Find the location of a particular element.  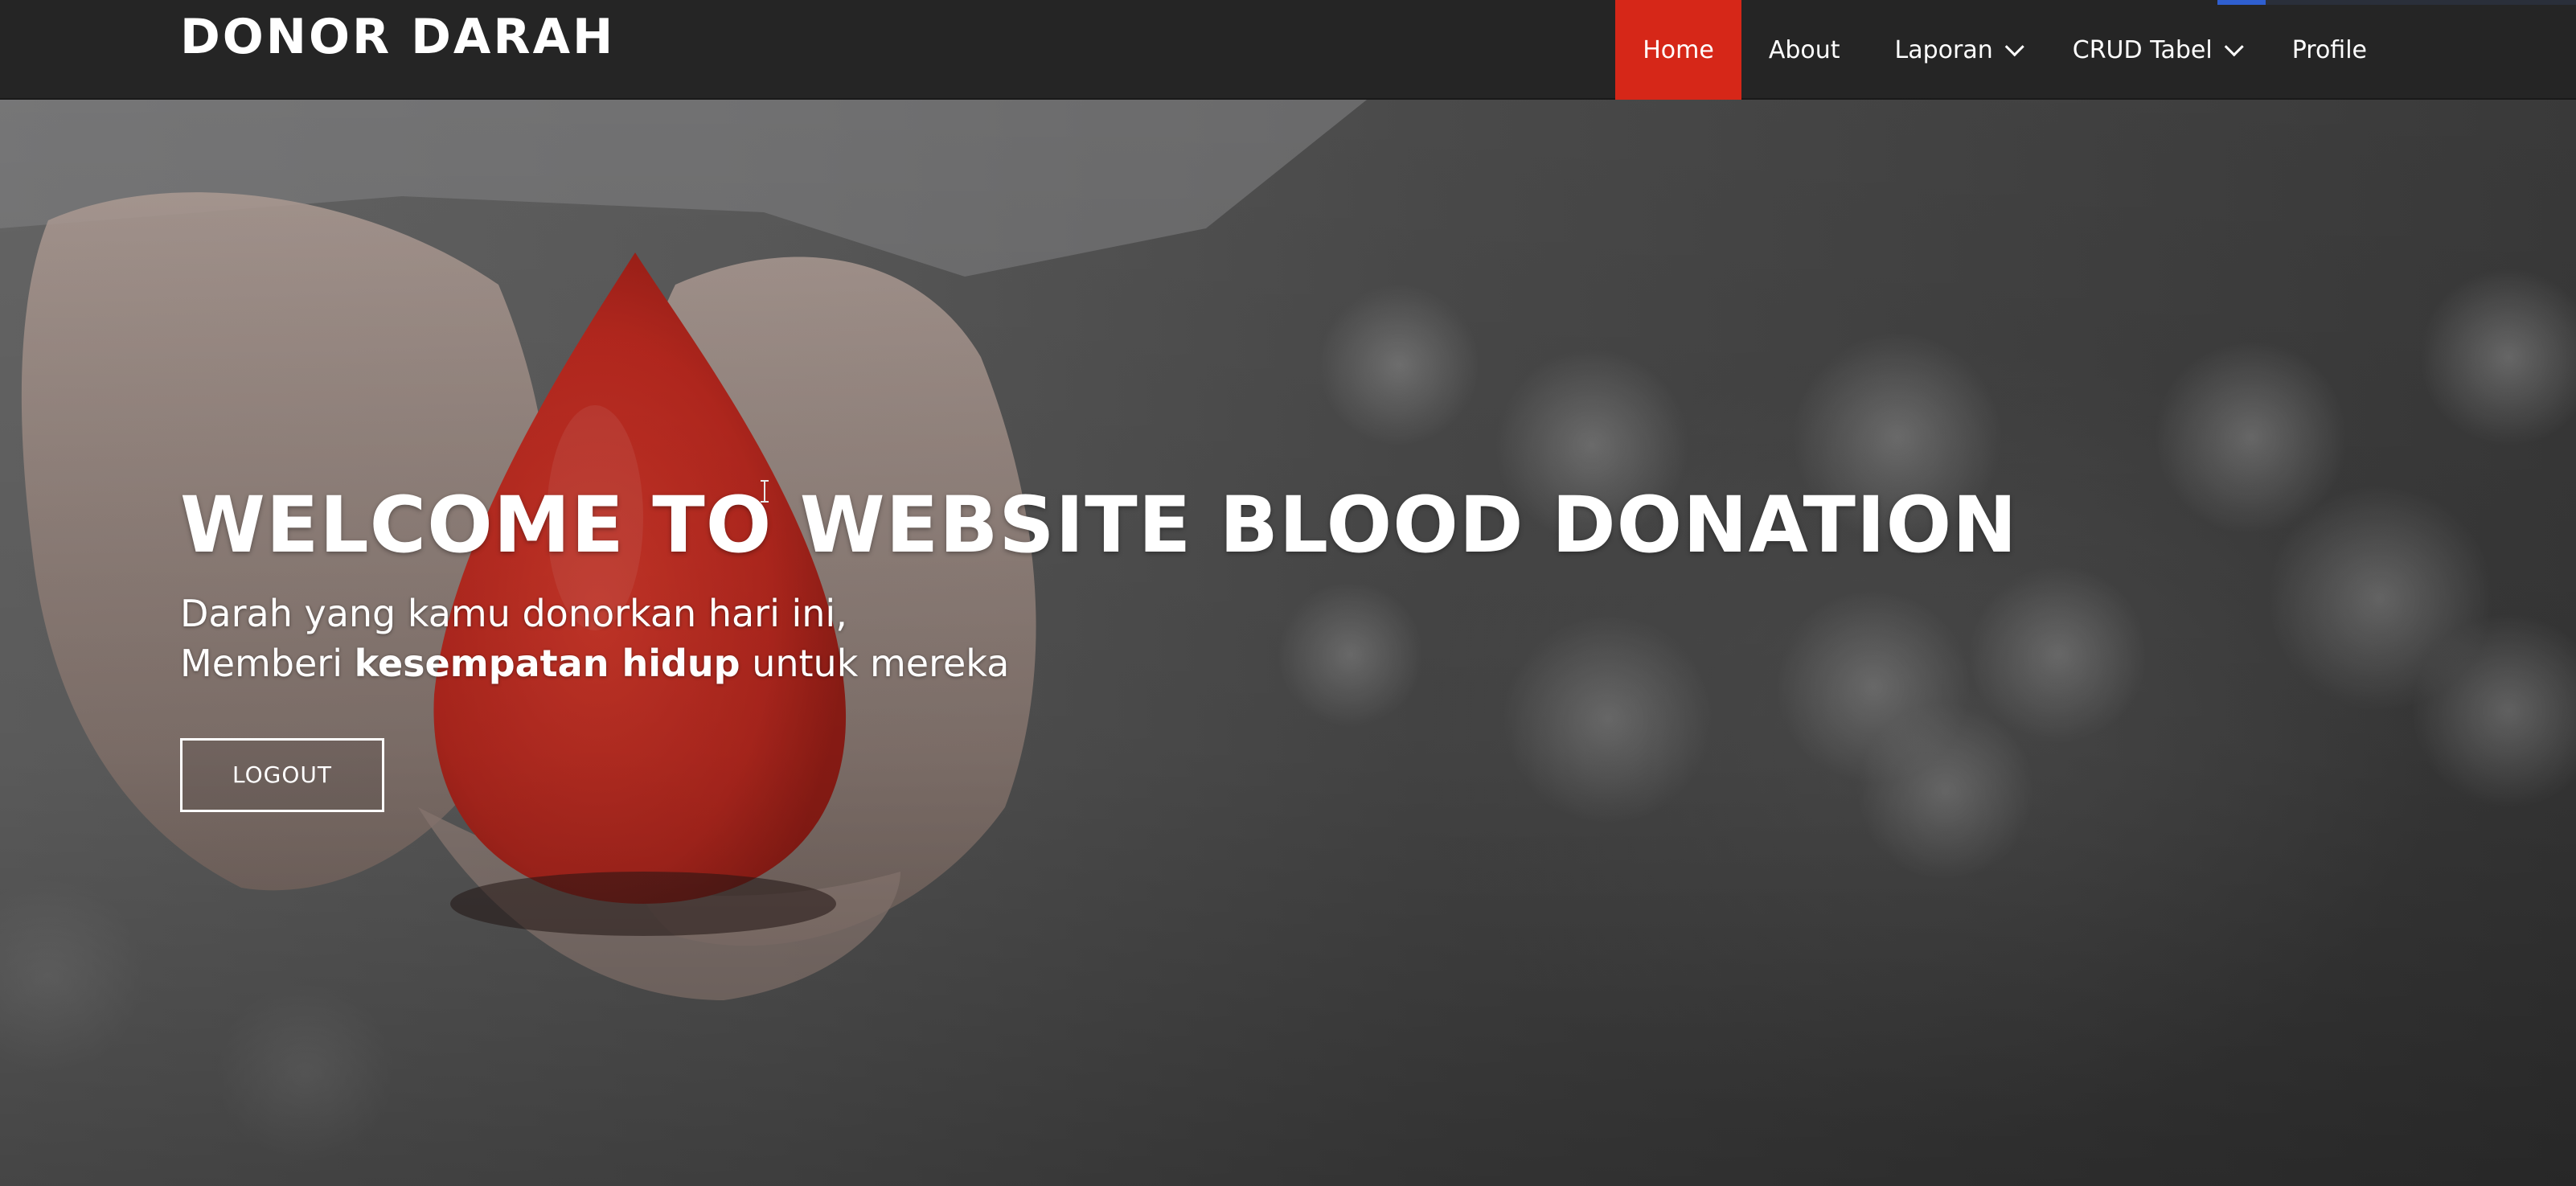

hero-title: WELCOME TO WEBSITE BLOOD DONATION is located at coordinates (1099, 525).